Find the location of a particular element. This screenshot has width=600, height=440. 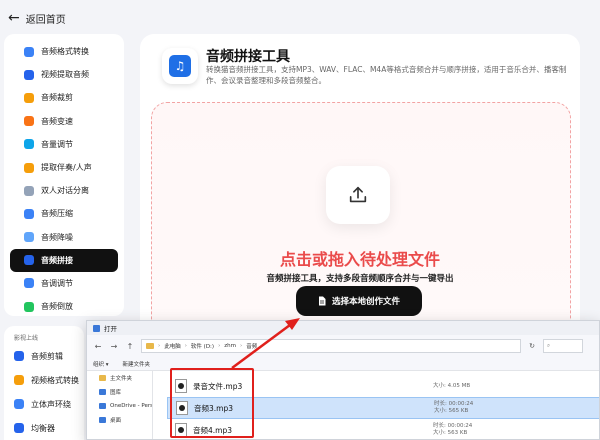

sidebar-item-label: 音频倒放 is located at coordinates (57, 307).